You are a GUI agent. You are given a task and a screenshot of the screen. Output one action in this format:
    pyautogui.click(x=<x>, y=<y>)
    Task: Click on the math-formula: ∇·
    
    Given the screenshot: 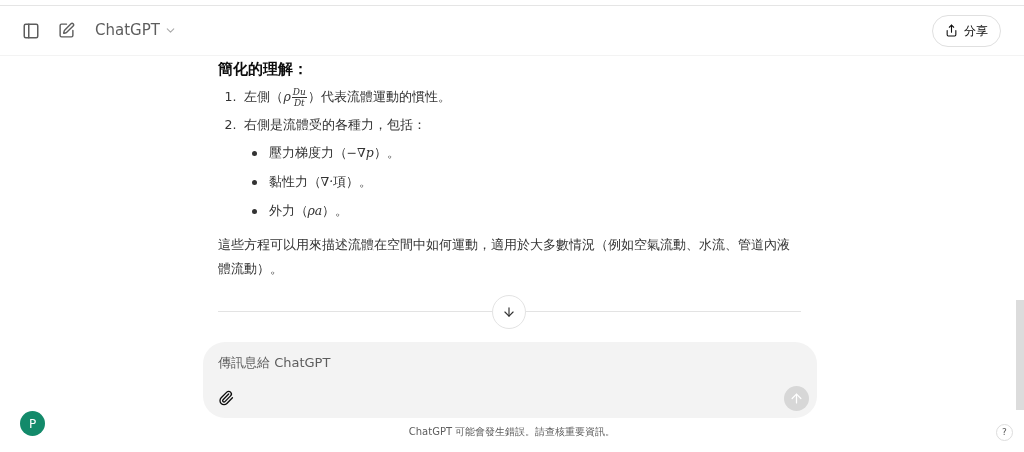 What is the action you would take?
    pyautogui.click(x=327, y=182)
    